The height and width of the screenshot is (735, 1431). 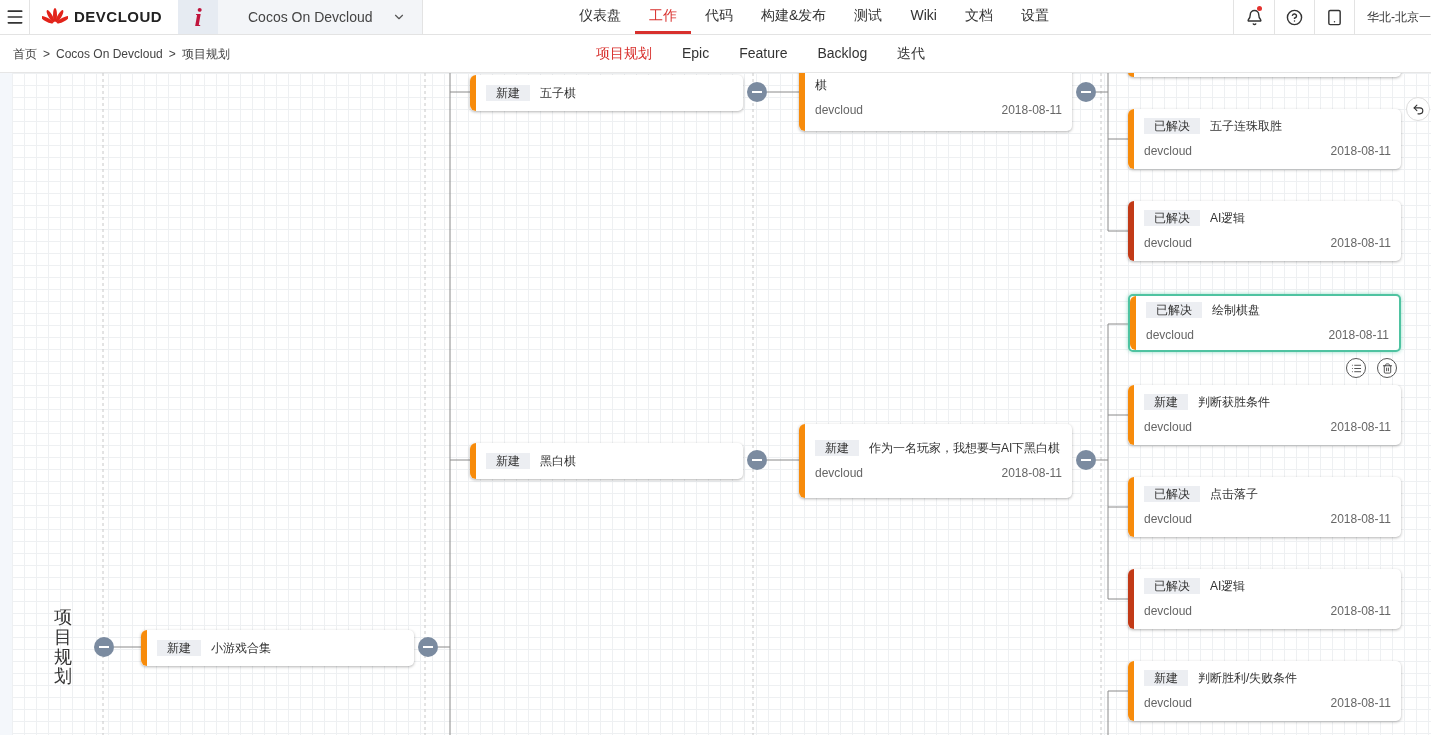 I want to click on delete-icon, so click(x=1387, y=368).